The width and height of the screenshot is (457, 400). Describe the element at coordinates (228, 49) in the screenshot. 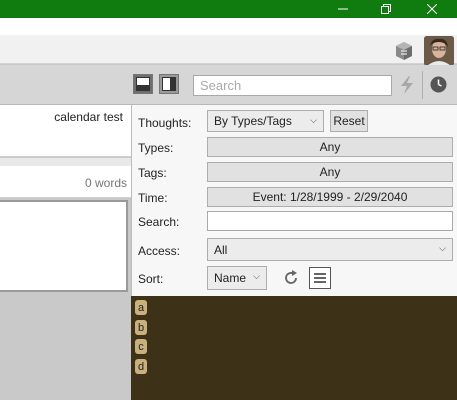

I see `header-bar` at that location.